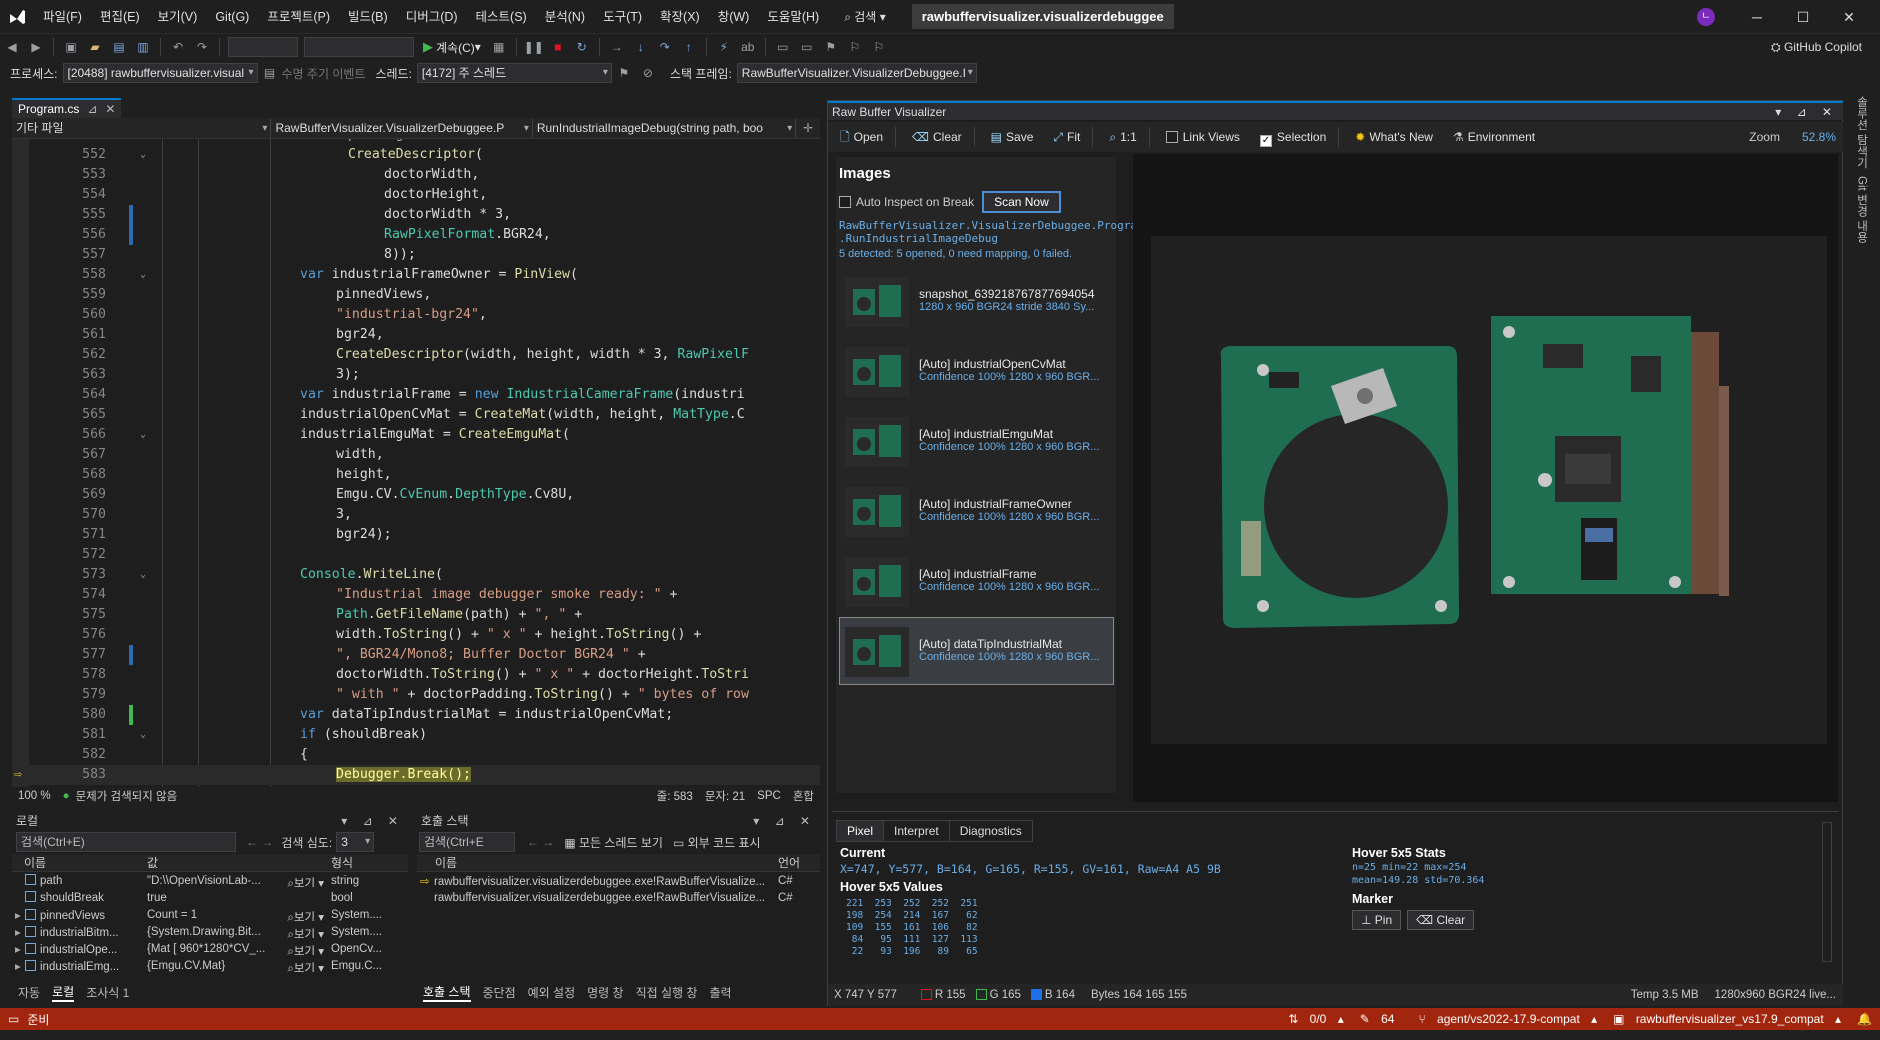 The image size is (1880, 1040). I want to click on callstack-bottom-tab: 예외 설정, so click(552, 992).